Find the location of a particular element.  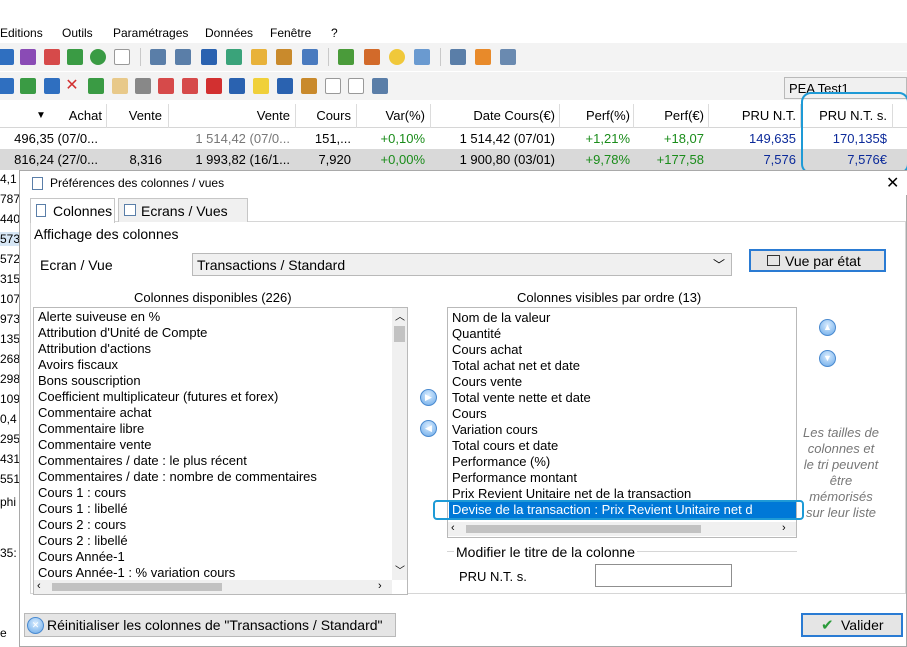

bell-icon is located at coordinates (397, 57).